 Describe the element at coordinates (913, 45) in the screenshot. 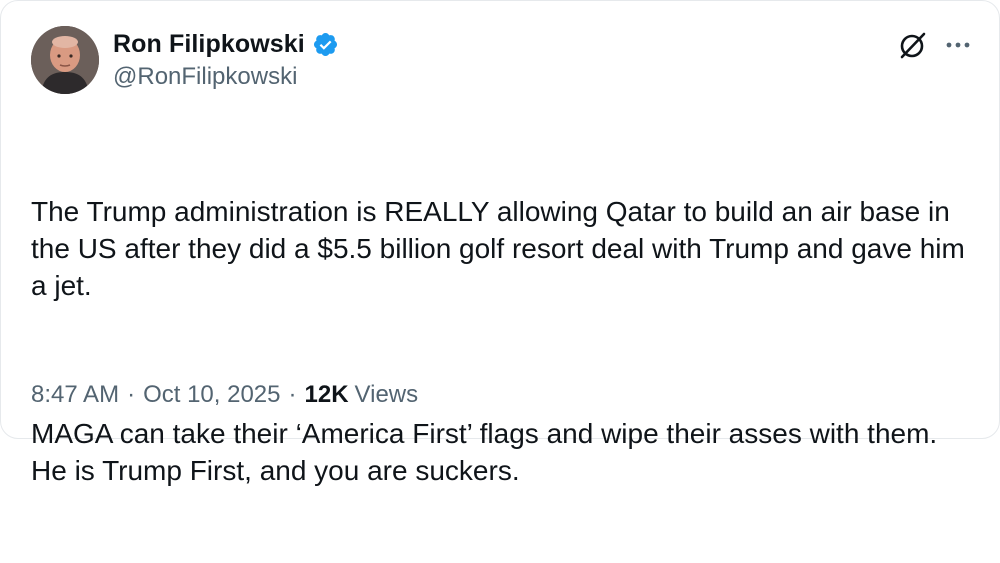

I see `grok-icon` at that location.